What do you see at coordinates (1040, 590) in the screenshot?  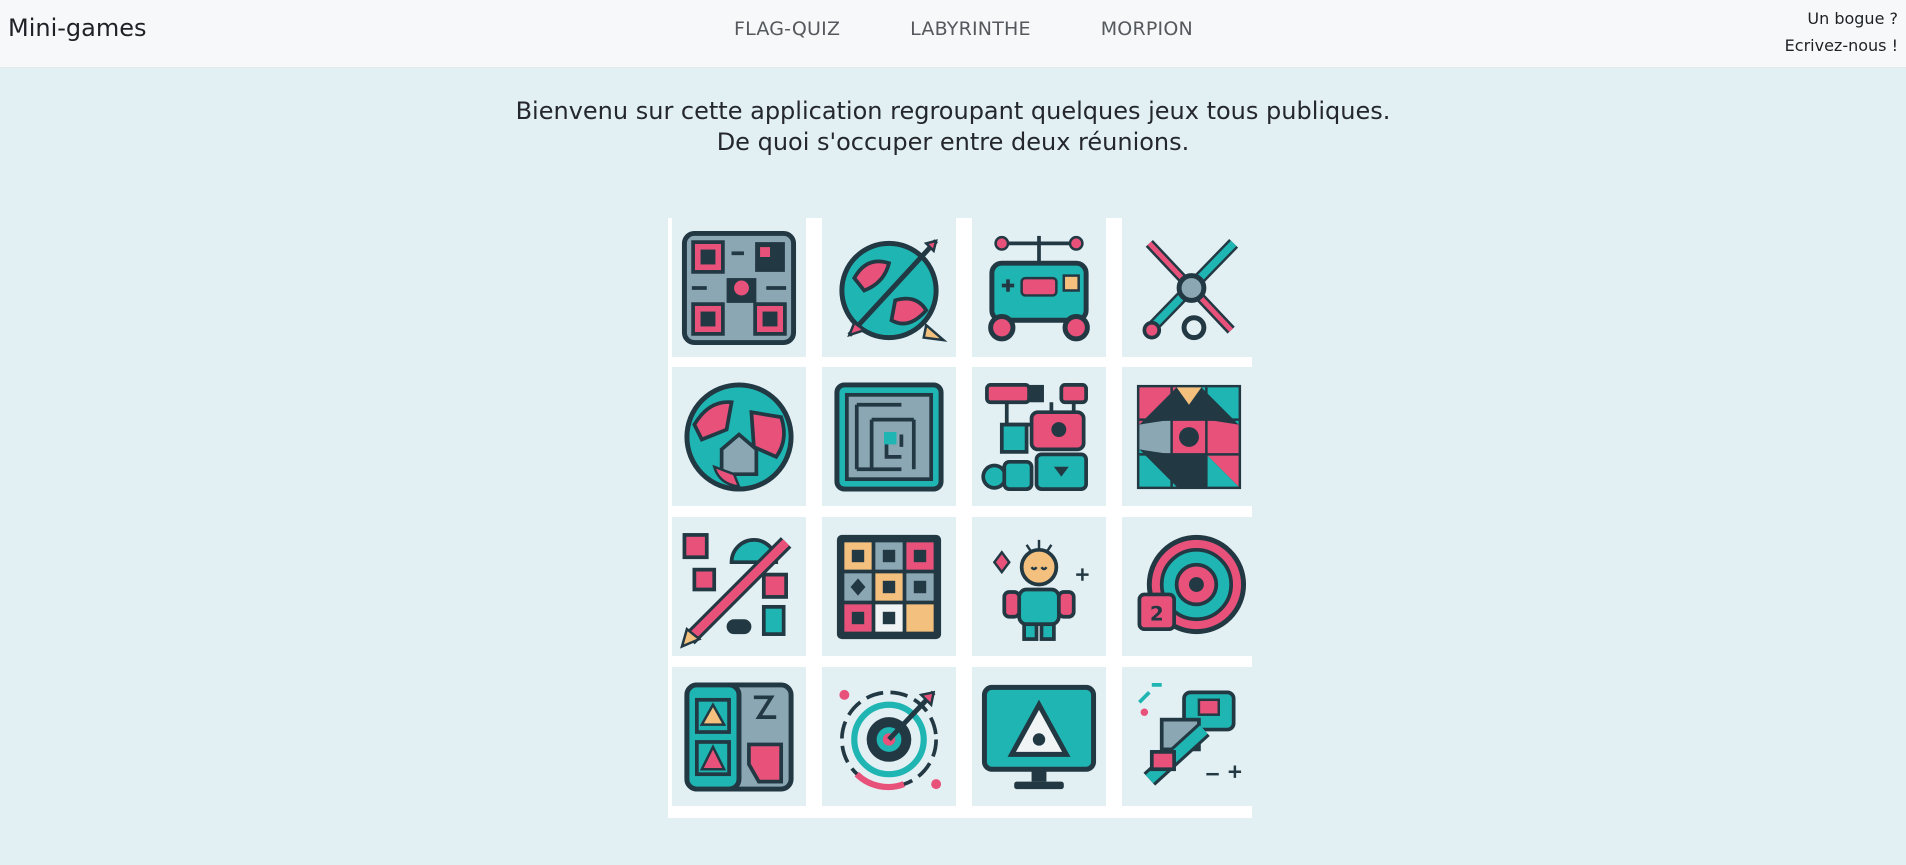 I see `character-icon` at bounding box center [1040, 590].